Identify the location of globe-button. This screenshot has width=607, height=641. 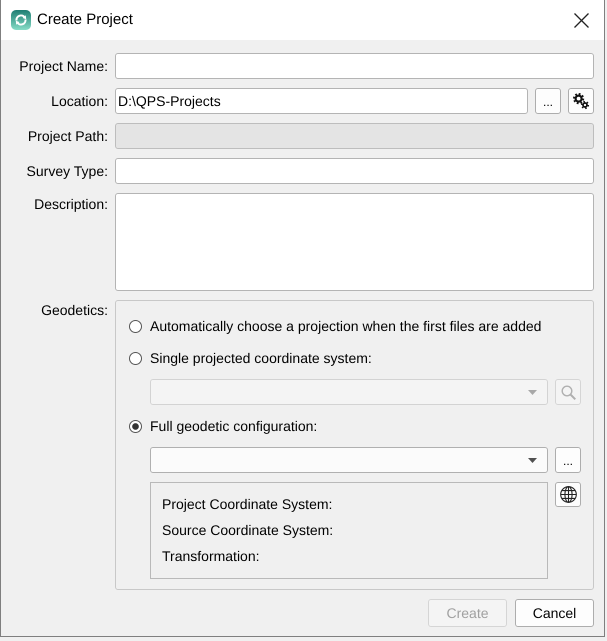
(568, 494).